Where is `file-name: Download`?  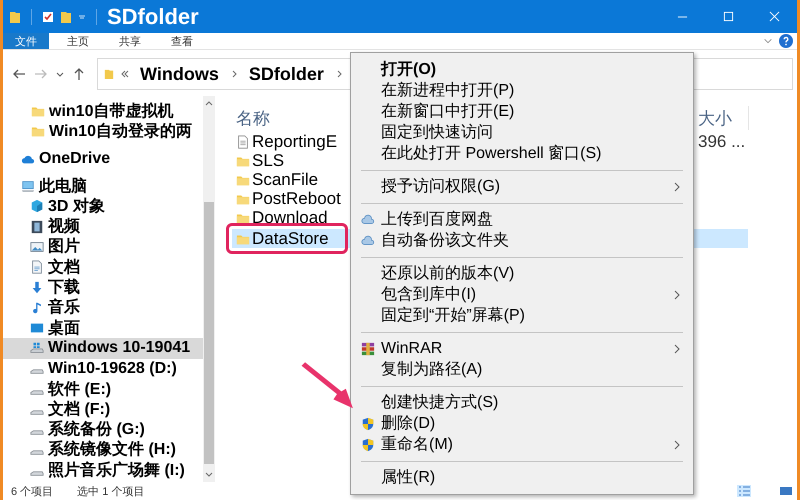 file-name: Download is located at coordinates (290, 218).